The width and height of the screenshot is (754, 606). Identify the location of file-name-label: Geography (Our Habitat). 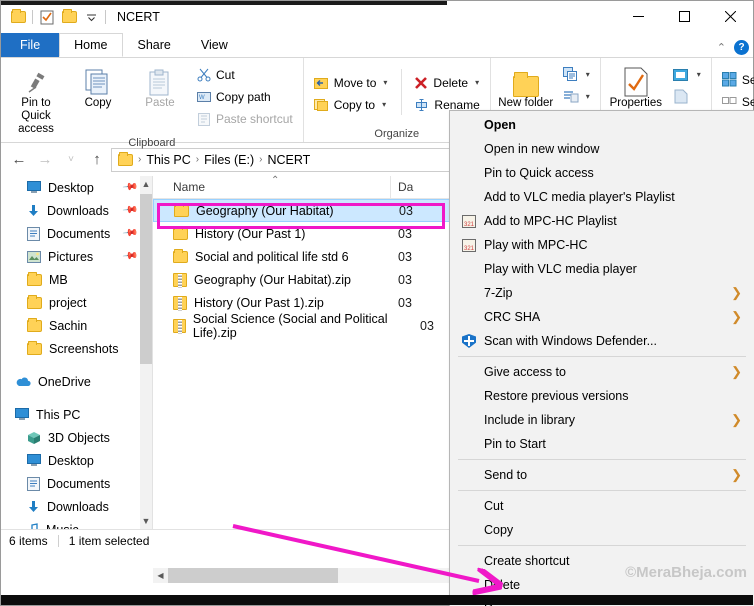
(265, 210).